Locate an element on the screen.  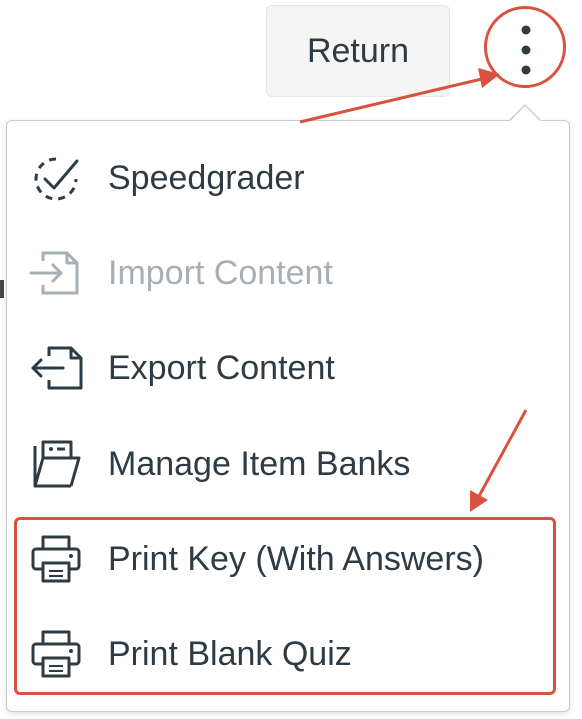
menu-item-export-content: Export Content is located at coordinates (180, 368).